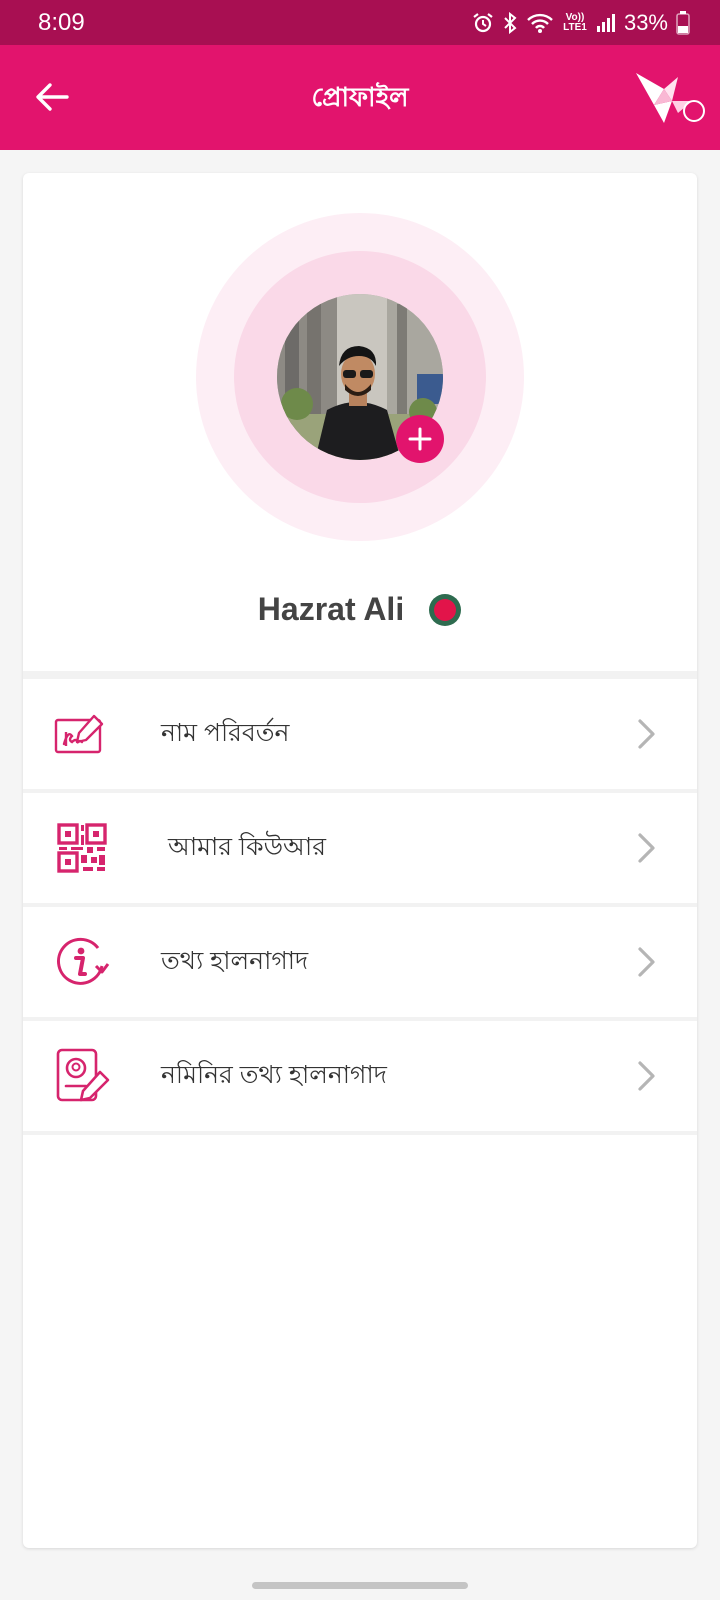 This screenshot has width=720, height=1600. What do you see at coordinates (331, 609) in the screenshot?
I see `user-name: Hazrat Ali` at bounding box center [331, 609].